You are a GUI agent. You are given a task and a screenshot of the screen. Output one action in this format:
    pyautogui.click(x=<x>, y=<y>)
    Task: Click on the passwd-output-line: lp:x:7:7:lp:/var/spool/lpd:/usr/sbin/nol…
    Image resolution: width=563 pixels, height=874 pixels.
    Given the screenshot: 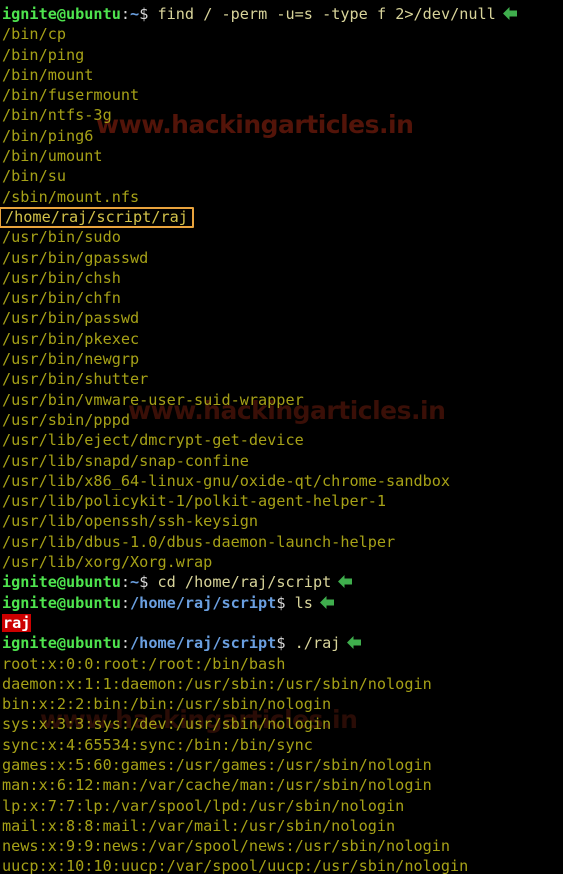 What is the action you would take?
    pyautogui.click(x=203, y=805)
    